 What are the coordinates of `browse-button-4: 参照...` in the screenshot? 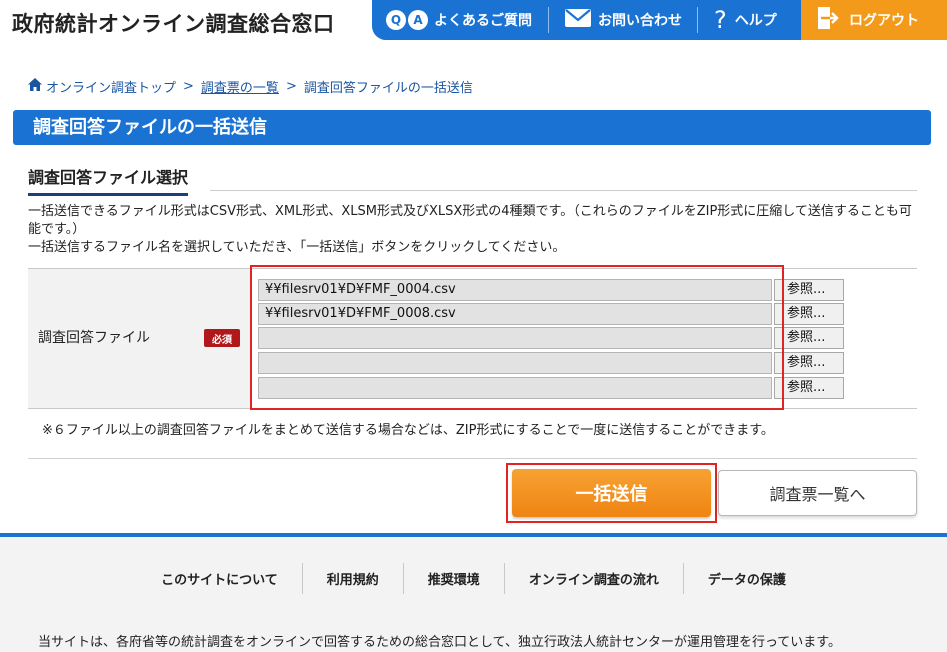 It's located at (809, 363).